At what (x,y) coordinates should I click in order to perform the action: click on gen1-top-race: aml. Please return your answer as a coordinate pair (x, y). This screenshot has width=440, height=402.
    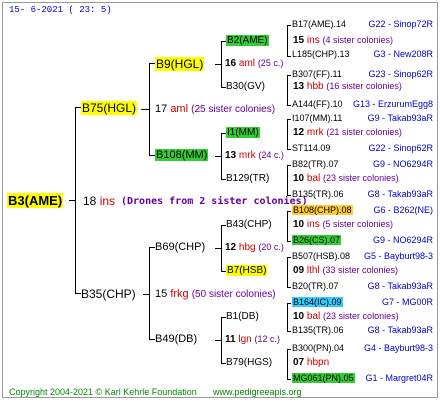
    Looking at the image, I should click on (179, 109).